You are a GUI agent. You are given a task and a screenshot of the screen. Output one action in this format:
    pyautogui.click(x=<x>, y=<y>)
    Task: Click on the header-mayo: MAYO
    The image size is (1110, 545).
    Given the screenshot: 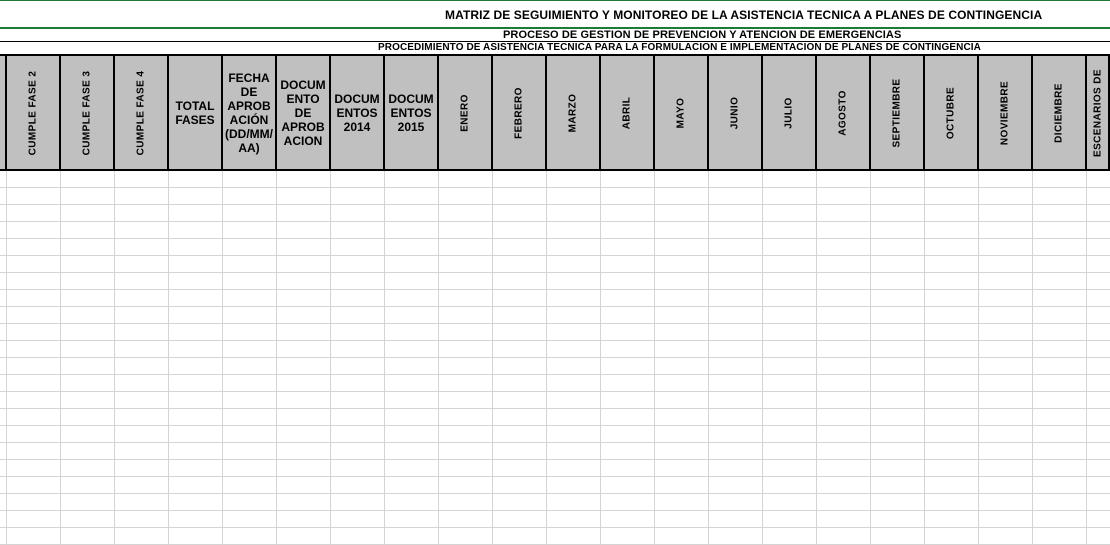 What is the action you would take?
    pyautogui.click(x=682, y=112)
    